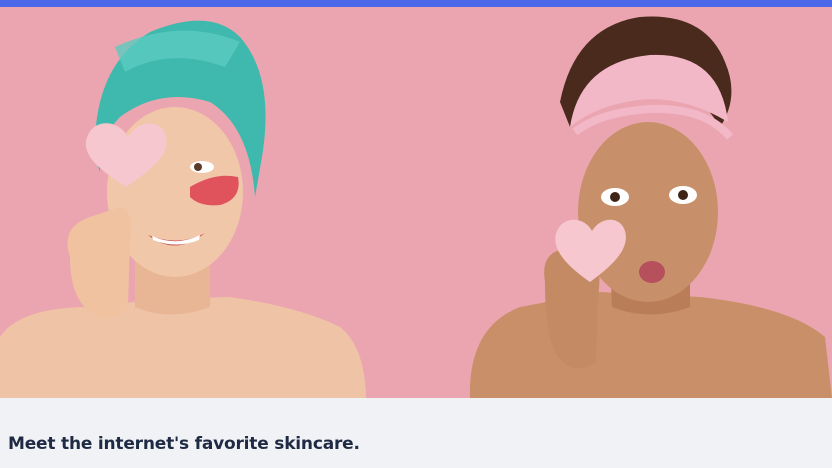 The image size is (832, 468). Describe the element at coordinates (184, 444) in the screenshot. I see `page-headline: Meet the internet's favorite skincare.` at that location.